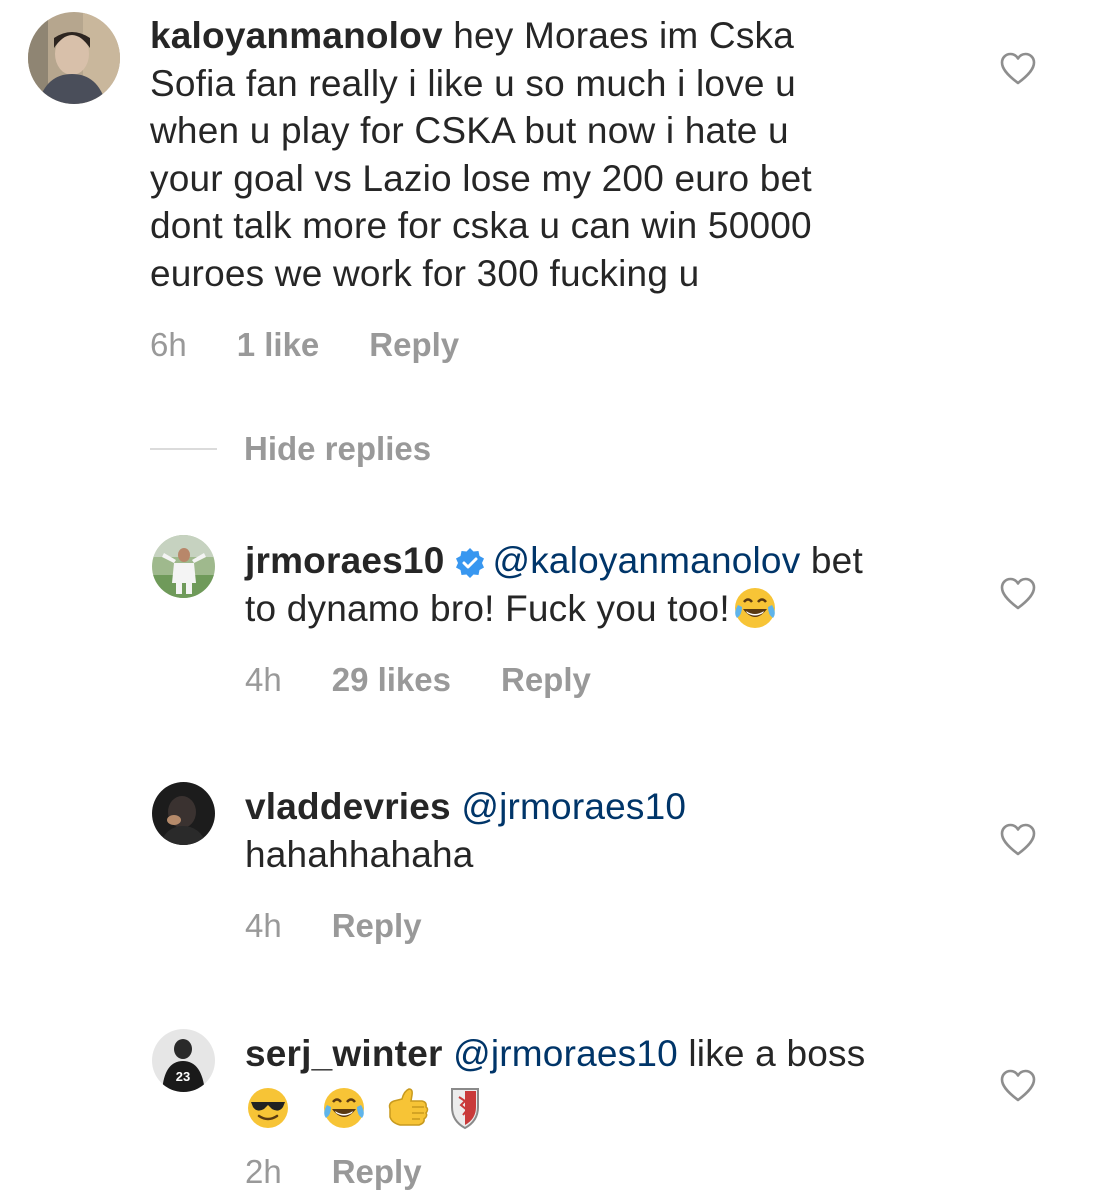 This screenshot has height=1193, width=1100. What do you see at coordinates (618, 35) in the screenshot?
I see `comment-text-line: hey Moraes im Cska` at bounding box center [618, 35].